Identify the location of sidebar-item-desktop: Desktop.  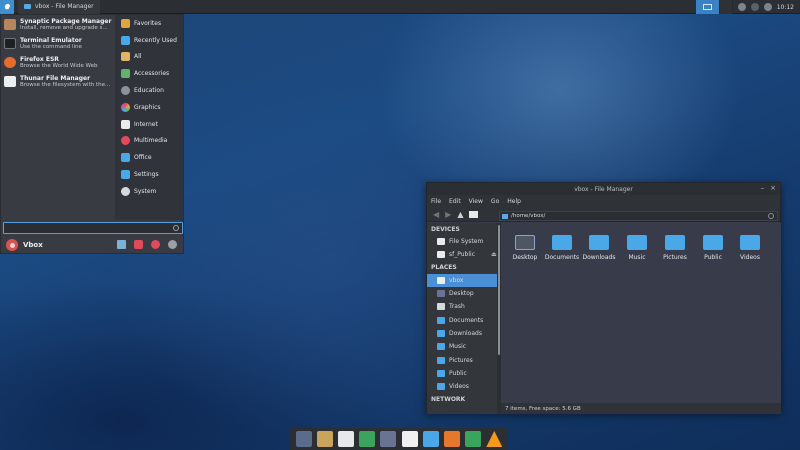
(462, 293).